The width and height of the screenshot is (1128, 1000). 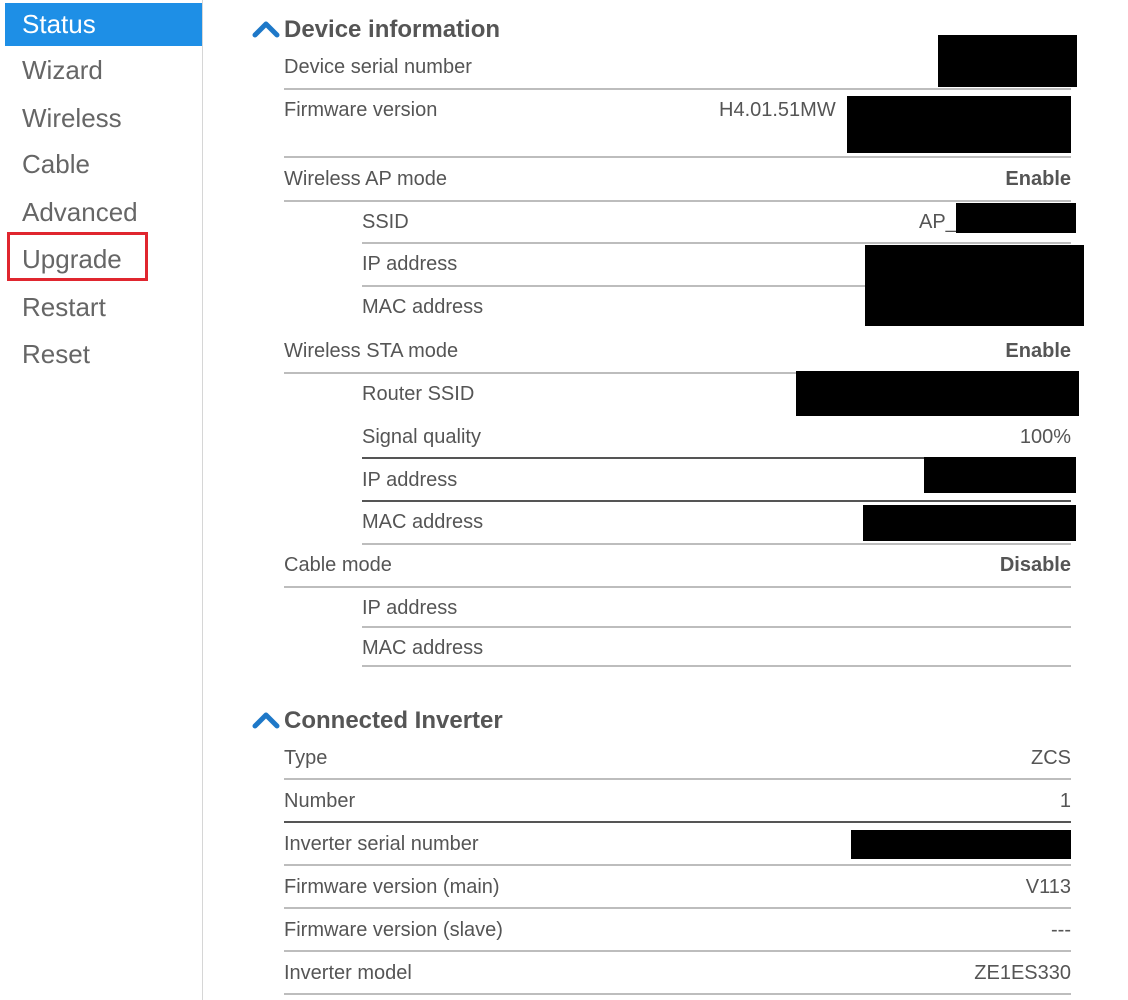 I want to click on redacted-sta-mac, so click(x=969, y=523).